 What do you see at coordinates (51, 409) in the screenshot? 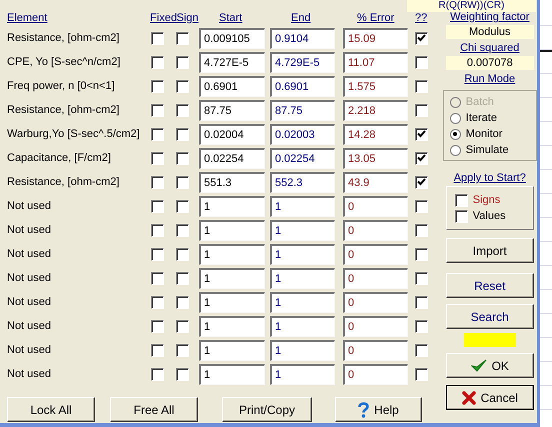
I see `action-button: Lock All` at bounding box center [51, 409].